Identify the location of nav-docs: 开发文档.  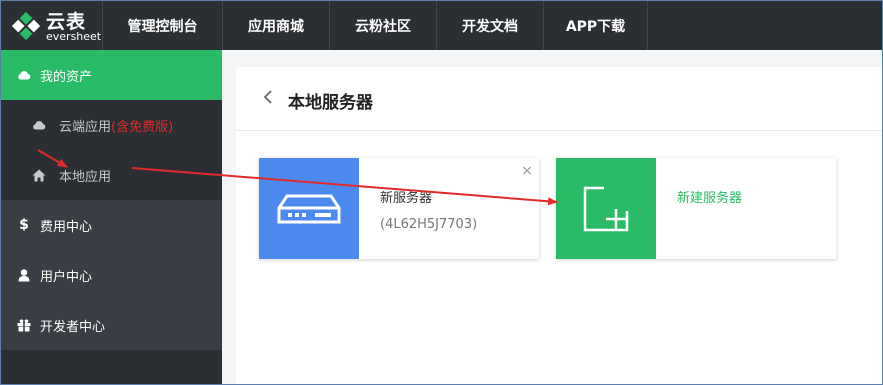
(489, 25).